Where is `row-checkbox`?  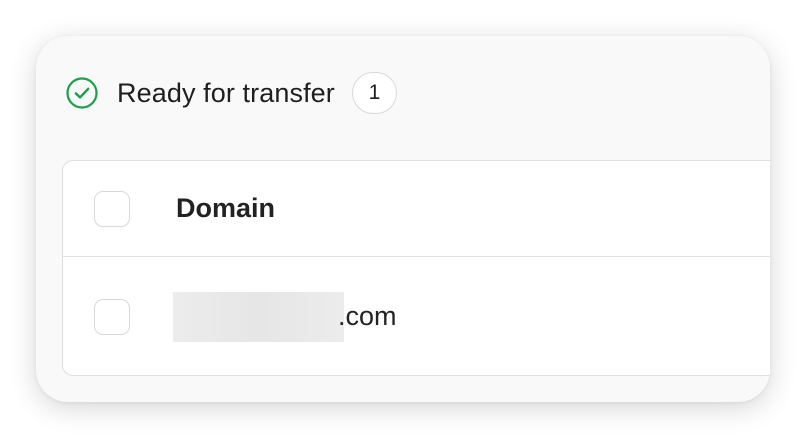 row-checkbox is located at coordinates (112, 316).